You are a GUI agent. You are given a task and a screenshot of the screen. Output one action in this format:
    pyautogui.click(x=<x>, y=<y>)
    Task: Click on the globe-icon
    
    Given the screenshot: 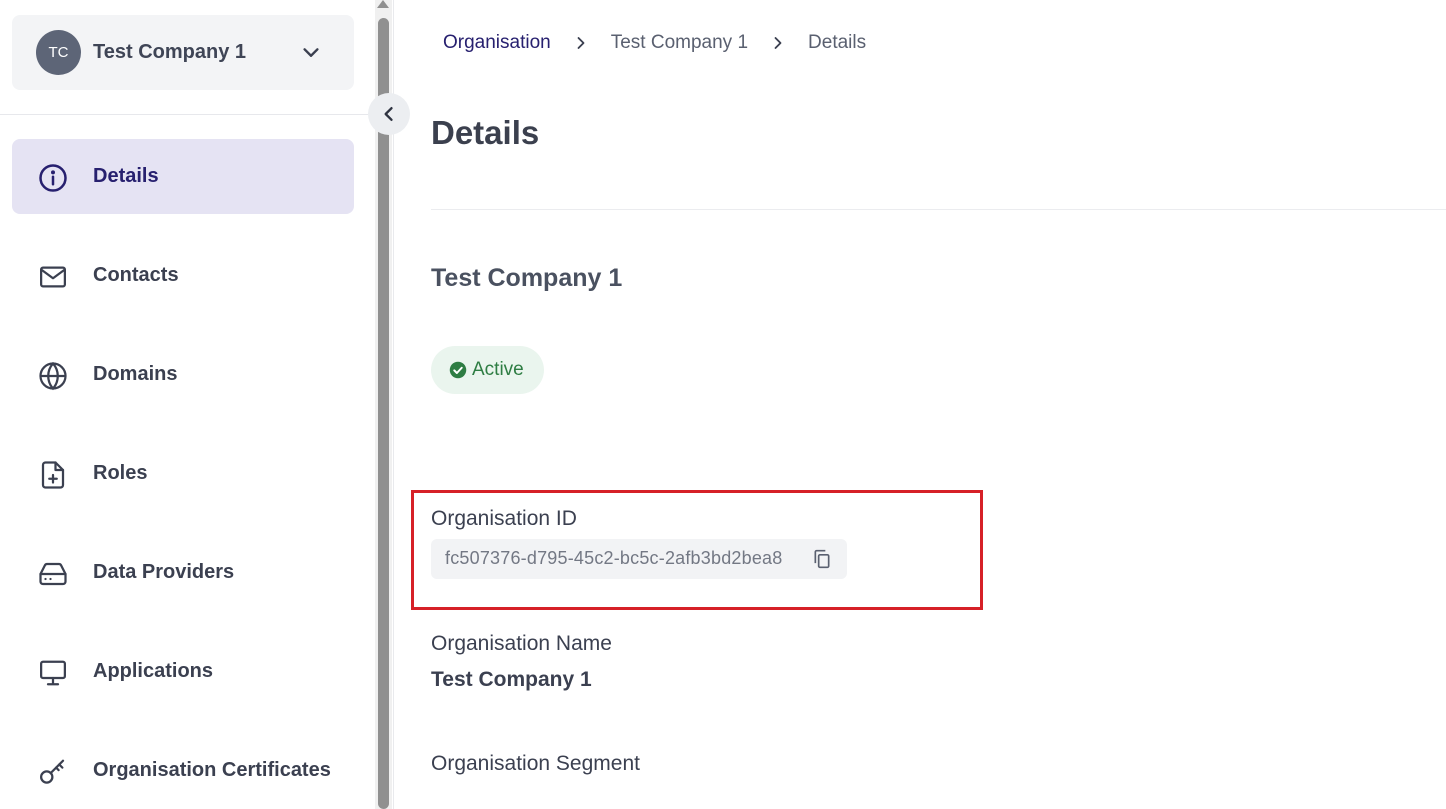 What is the action you would take?
    pyautogui.click(x=53, y=376)
    